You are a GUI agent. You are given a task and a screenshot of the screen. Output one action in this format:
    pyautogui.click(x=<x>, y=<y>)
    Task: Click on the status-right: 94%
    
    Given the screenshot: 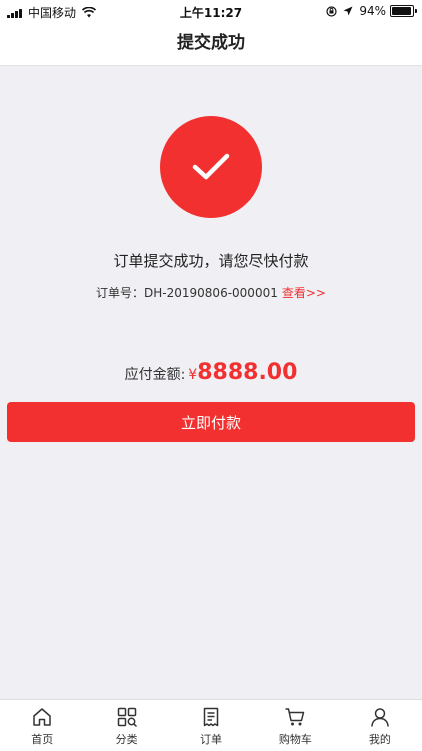 What is the action you would take?
    pyautogui.click(x=368, y=11)
    